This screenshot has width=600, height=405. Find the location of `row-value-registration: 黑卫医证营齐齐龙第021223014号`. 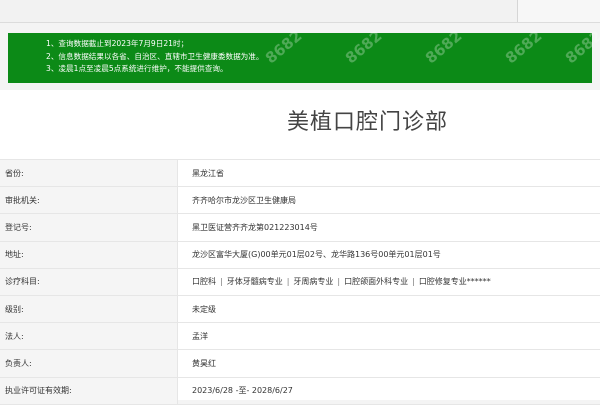

row-value-registration: 黑卫医证营齐齐龙第021223014号 is located at coordinates (389, 227).